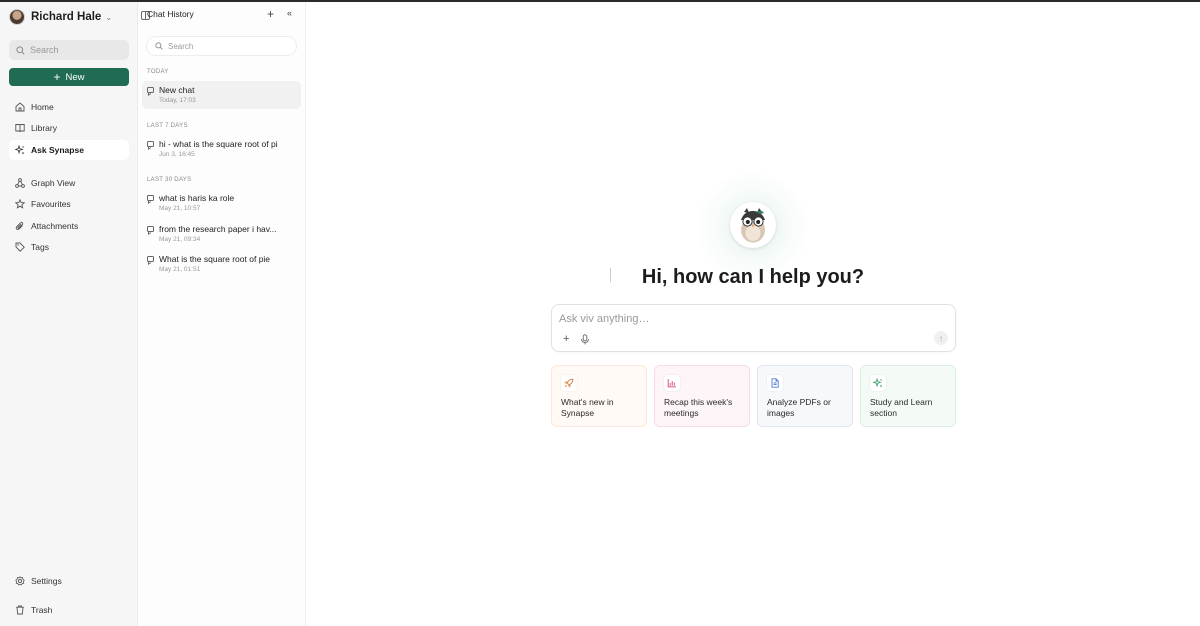  Describe the element at coordinates (167, 126) in the screenshot. I see `section-label-last-7-days: LAST 7 DAYS` at that location.